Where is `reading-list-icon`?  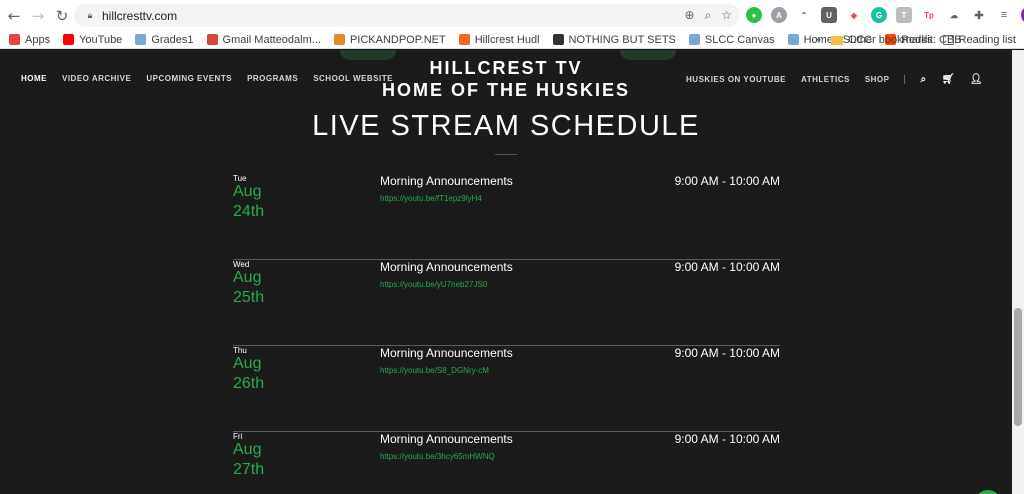 reading-list-icon is located at coordinates (948, 40).